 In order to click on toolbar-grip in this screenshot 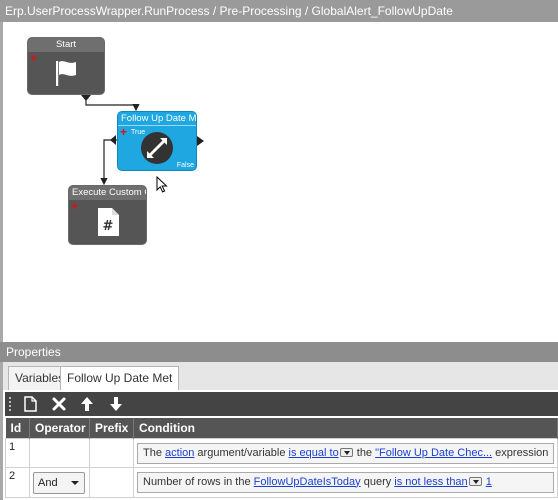, I will do `click(10, 404)`.